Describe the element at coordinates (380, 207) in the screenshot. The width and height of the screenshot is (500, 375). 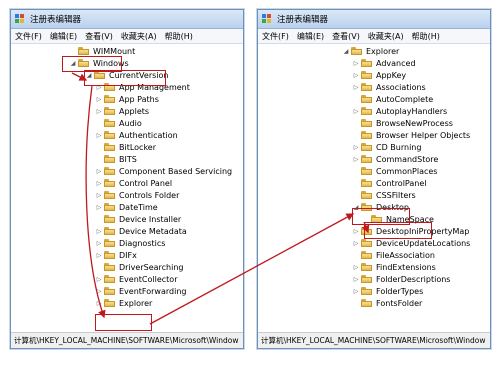
I see `tree-item: ◢ Desktop` at that location.